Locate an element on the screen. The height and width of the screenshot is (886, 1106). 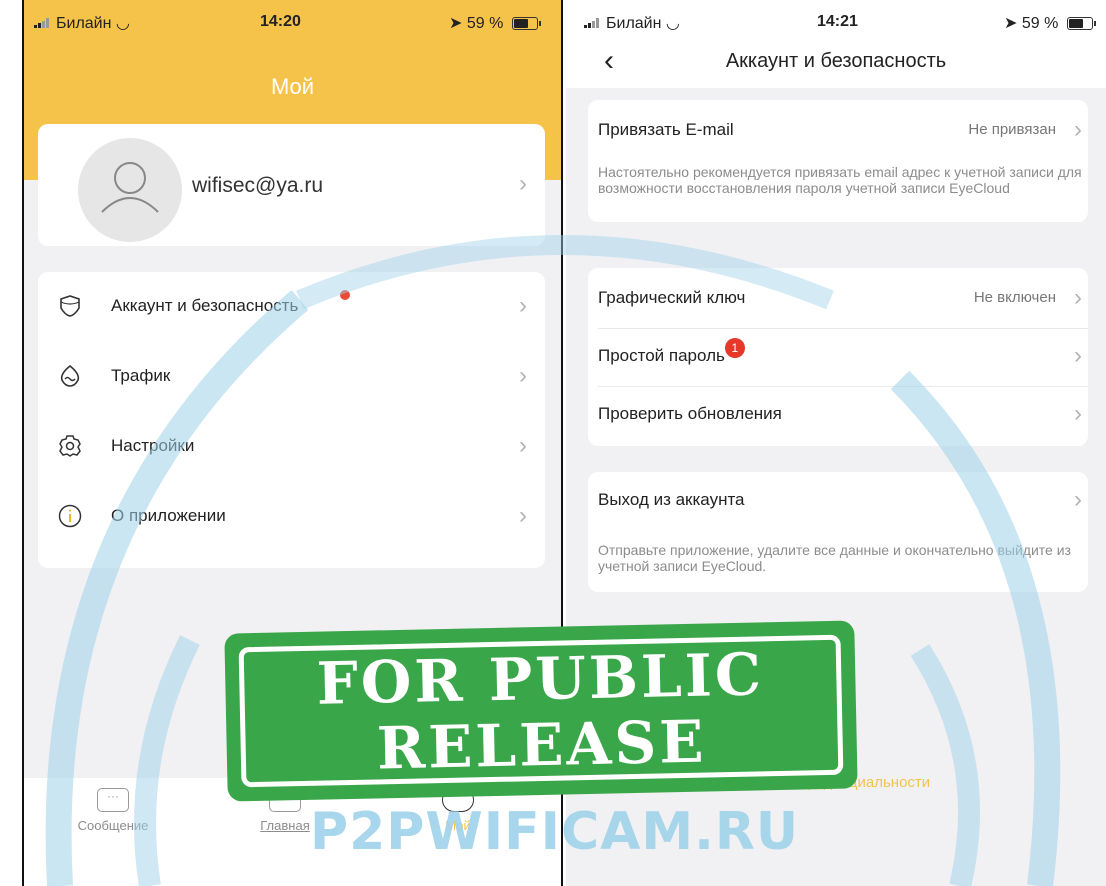
stamp-line-2: RELEASE is located at coordinates (542, 745).